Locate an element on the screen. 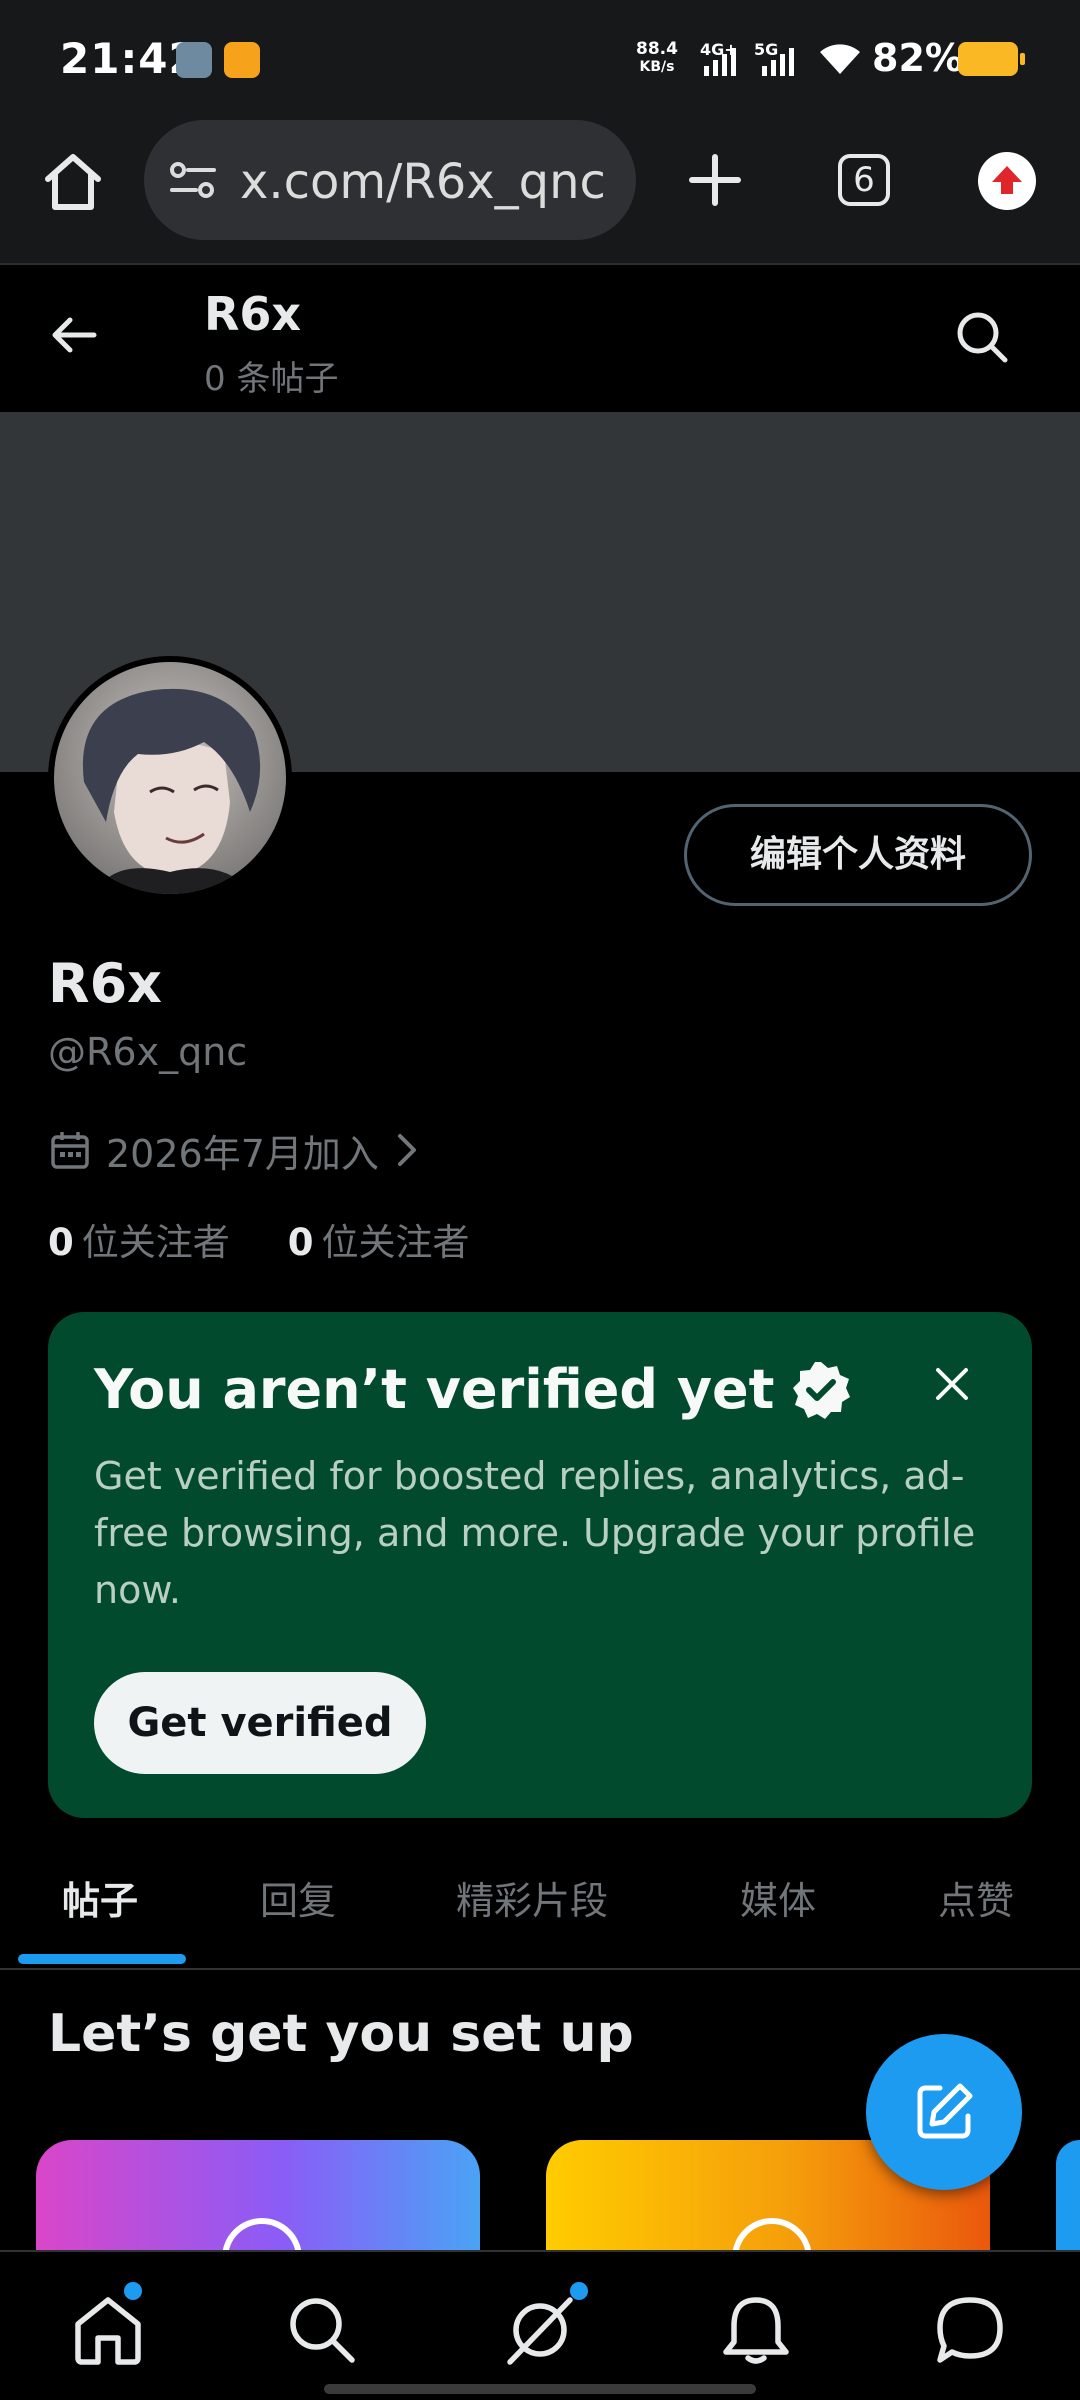  tab-replies: 回复 is located at coordinates (298, 1897).